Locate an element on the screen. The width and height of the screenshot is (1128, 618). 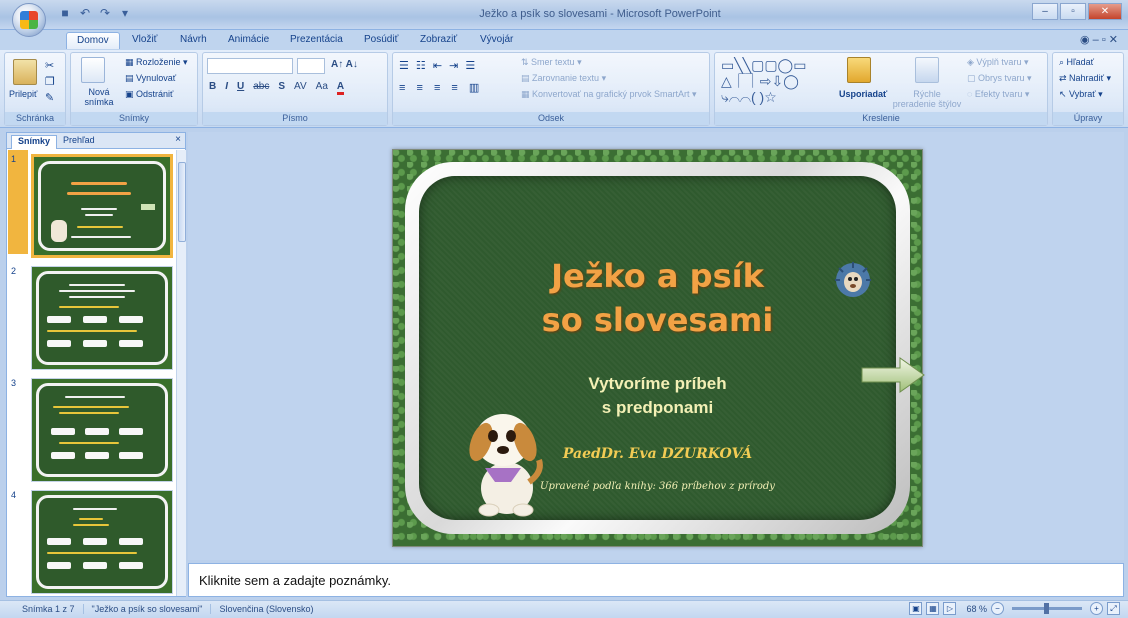
bold-button: B is located at coordinates (212, 88).